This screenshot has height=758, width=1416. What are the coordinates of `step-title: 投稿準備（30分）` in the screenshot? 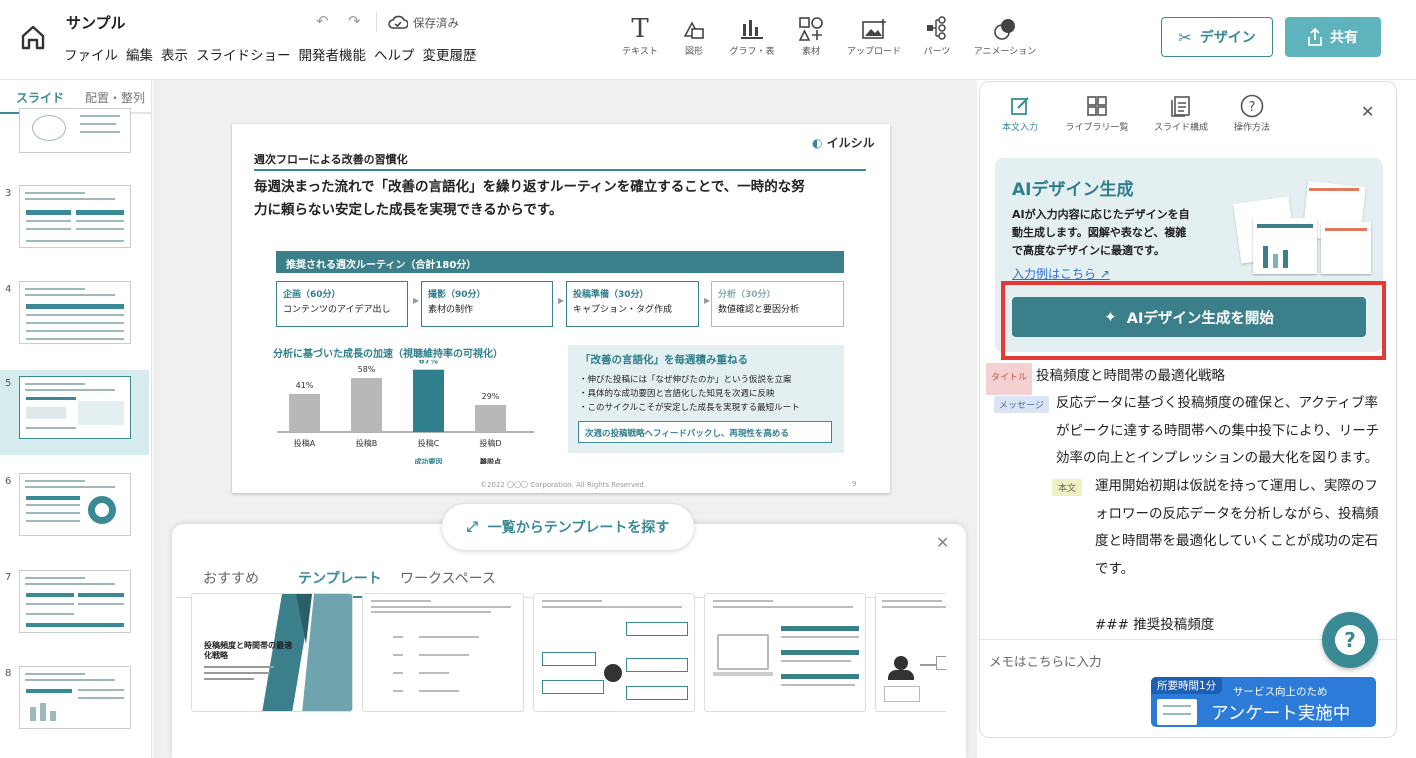 It's located at (611, 295).